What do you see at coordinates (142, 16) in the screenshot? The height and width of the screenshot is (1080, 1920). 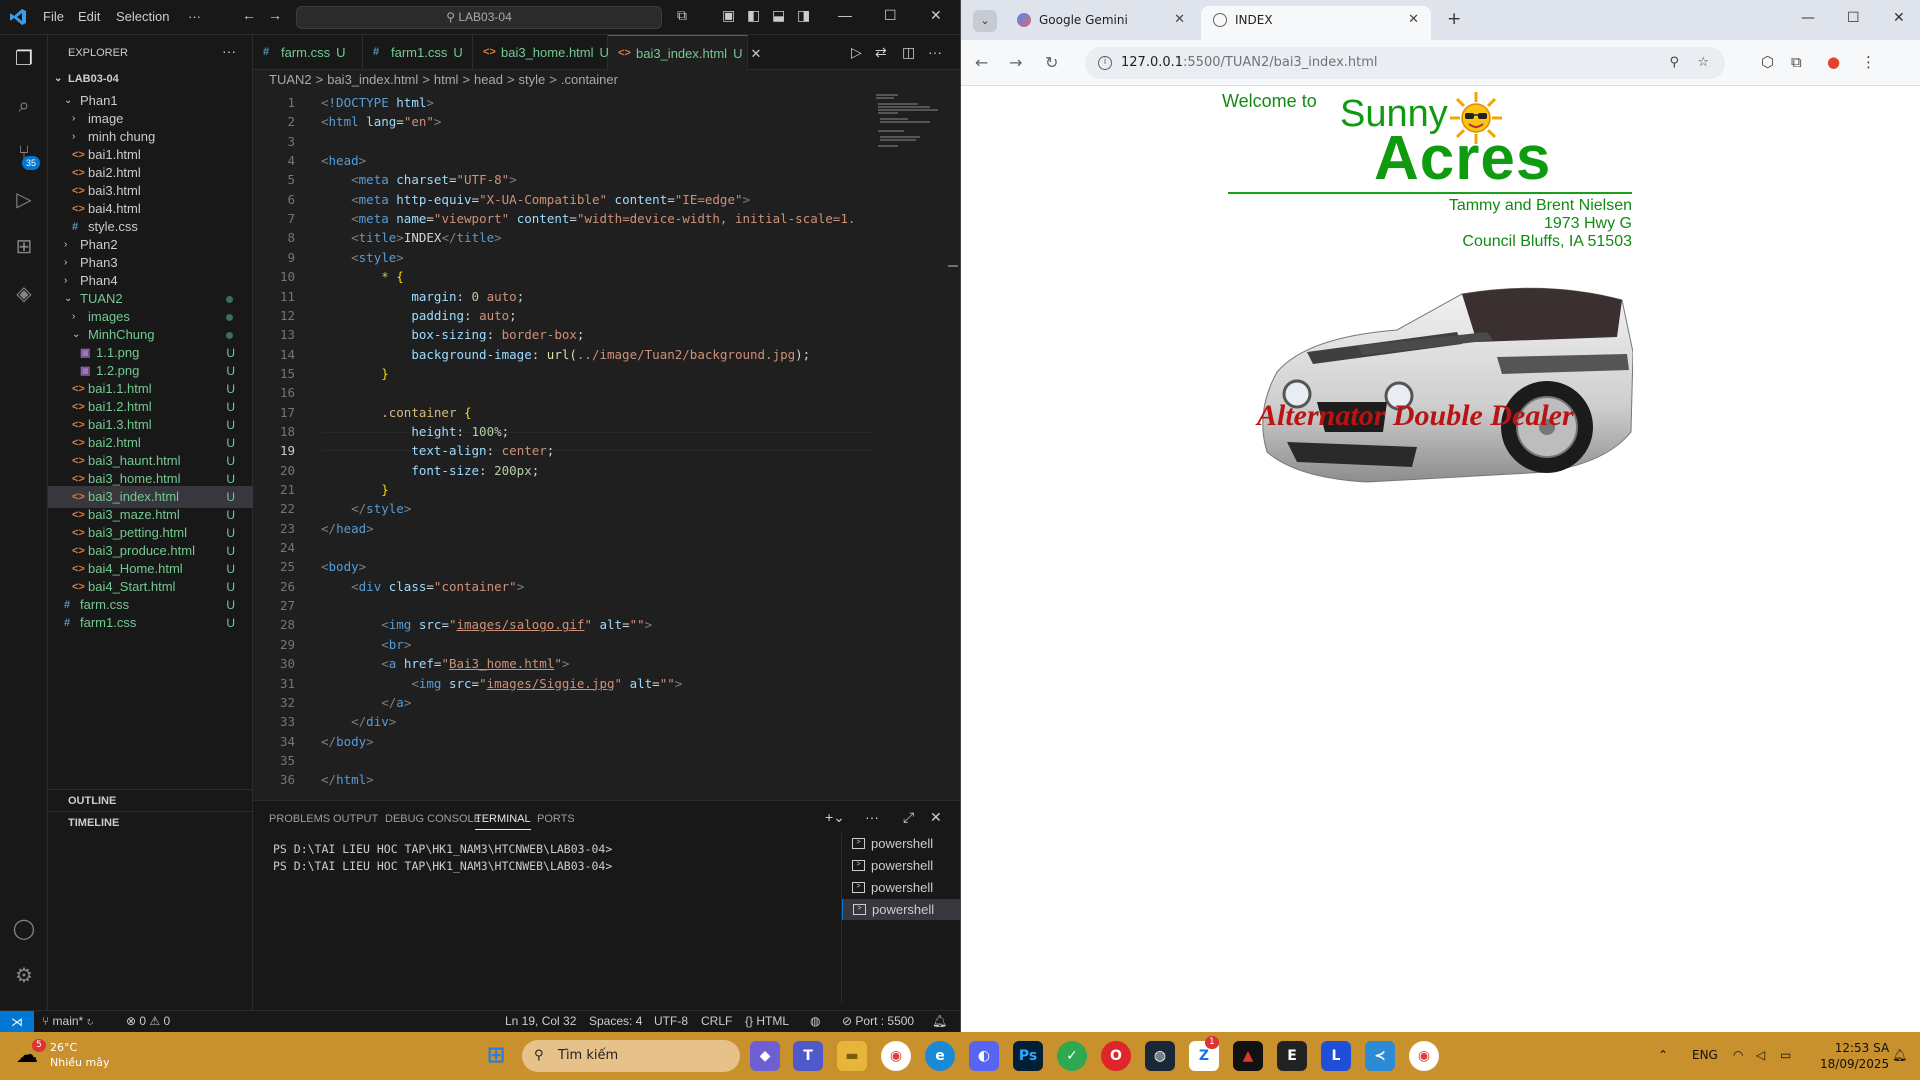 I see `menu-selection: Selection` at bounding box center [142, 16].